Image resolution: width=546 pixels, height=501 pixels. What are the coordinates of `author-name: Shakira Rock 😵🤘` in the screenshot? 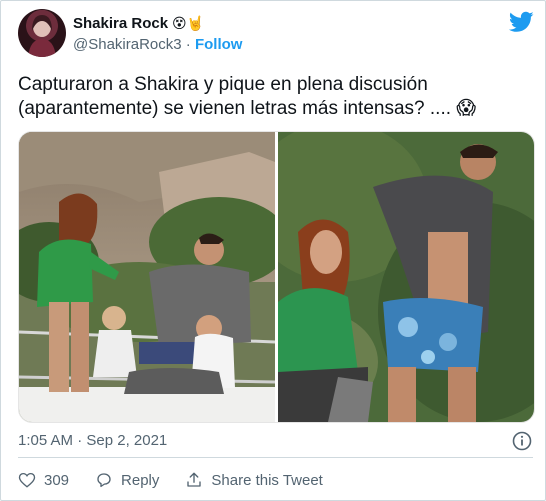 It's located at (138, 23).